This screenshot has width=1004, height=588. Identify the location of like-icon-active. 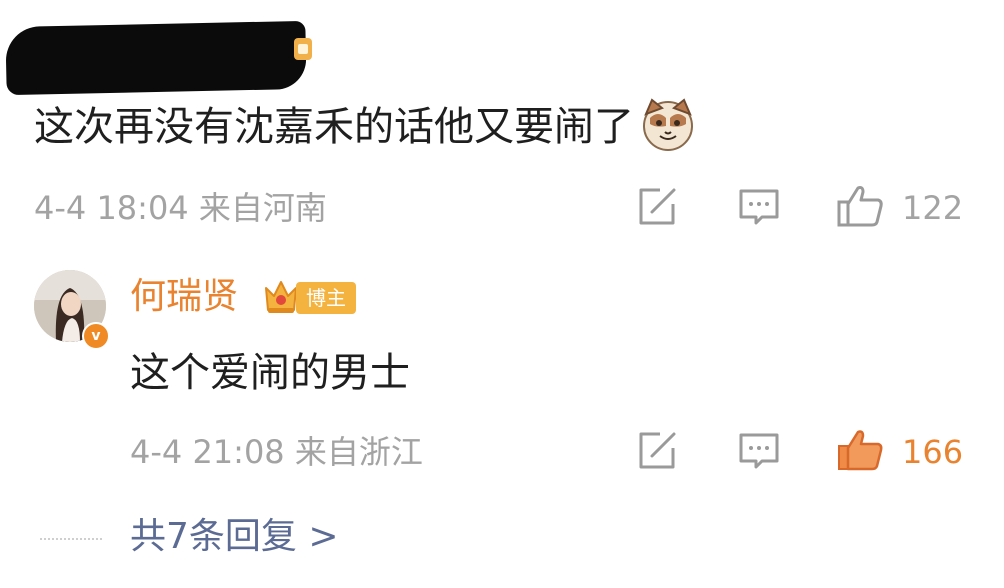
(860, 450).